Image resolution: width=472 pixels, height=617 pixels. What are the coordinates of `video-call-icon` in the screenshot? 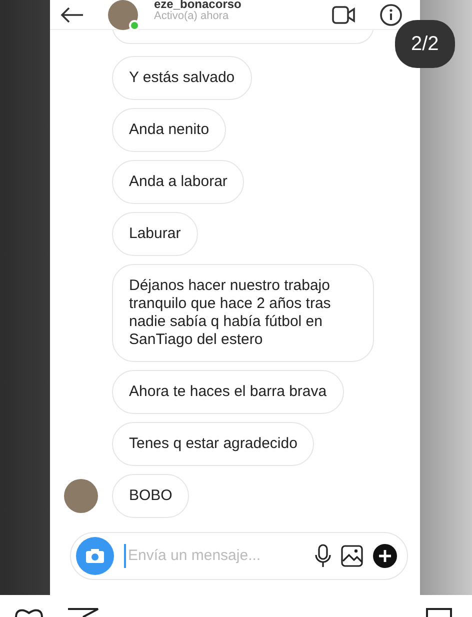 It's located at (344, 15).